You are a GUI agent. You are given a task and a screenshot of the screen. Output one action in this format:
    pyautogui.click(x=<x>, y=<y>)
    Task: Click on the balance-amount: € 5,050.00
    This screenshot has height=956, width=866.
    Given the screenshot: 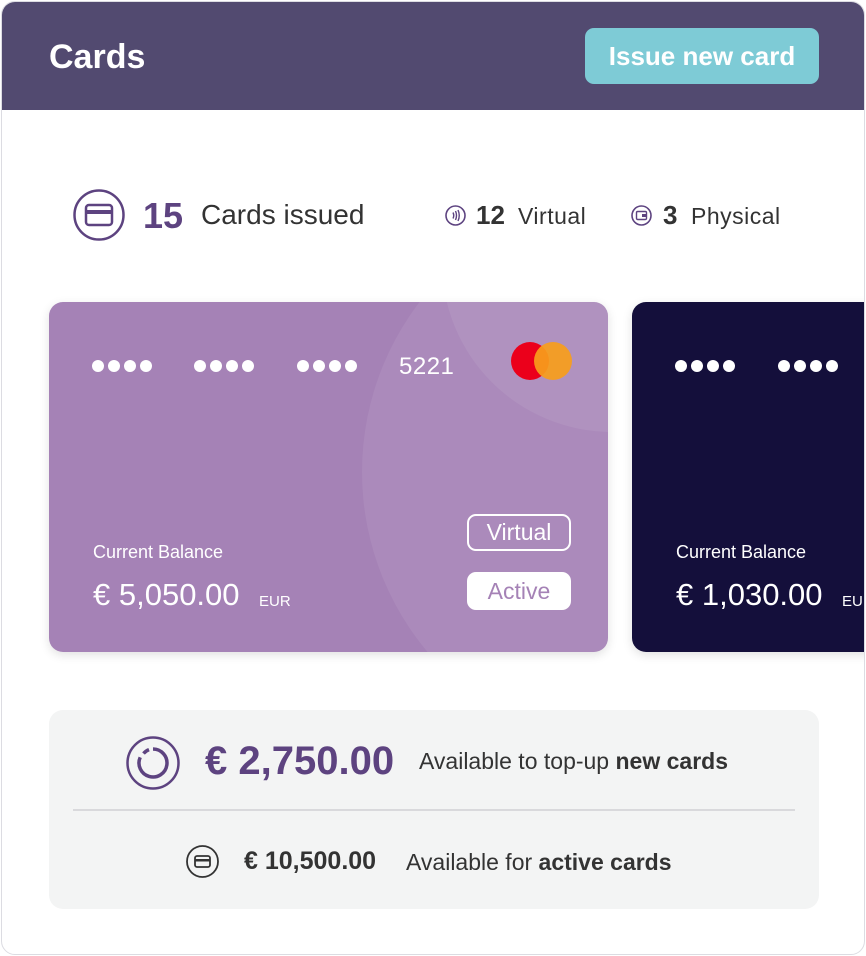 What is the action you would take?
    pyautogui.click(x=166, y=594)
    